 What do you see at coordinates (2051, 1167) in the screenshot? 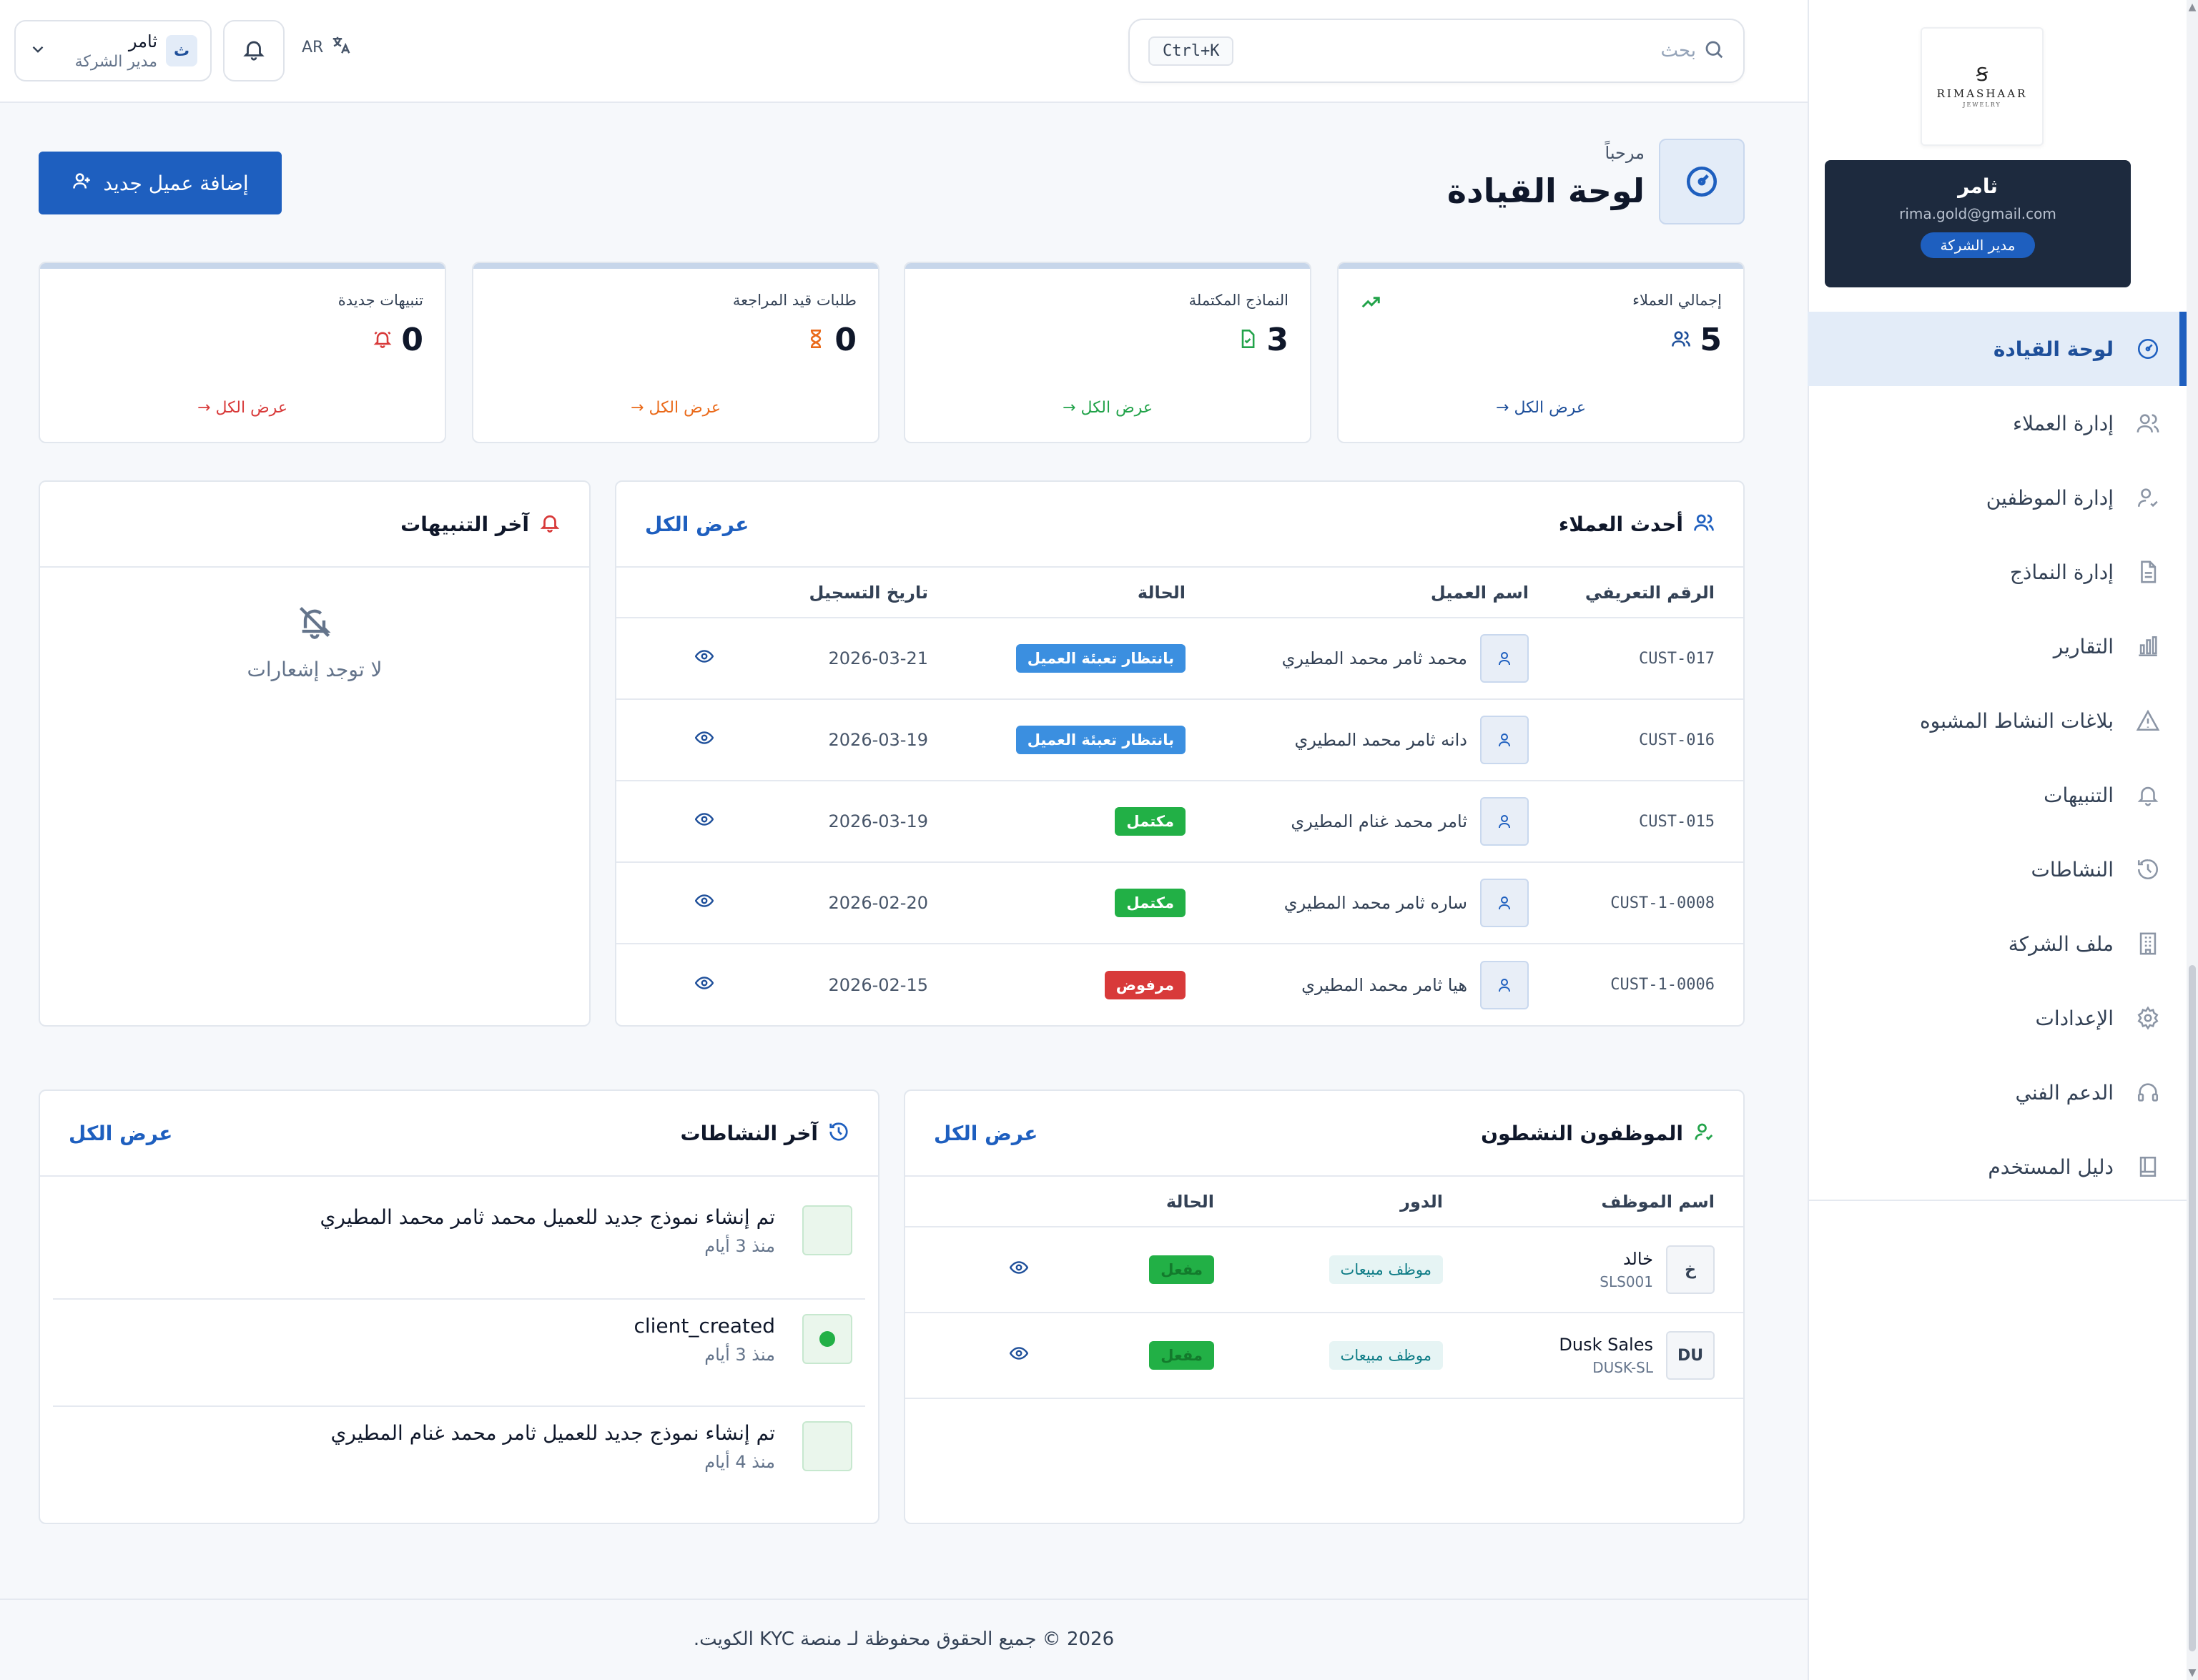
I see `sidebar-item-label: دليل المستخدم` at bounding box center [2051, 1167].